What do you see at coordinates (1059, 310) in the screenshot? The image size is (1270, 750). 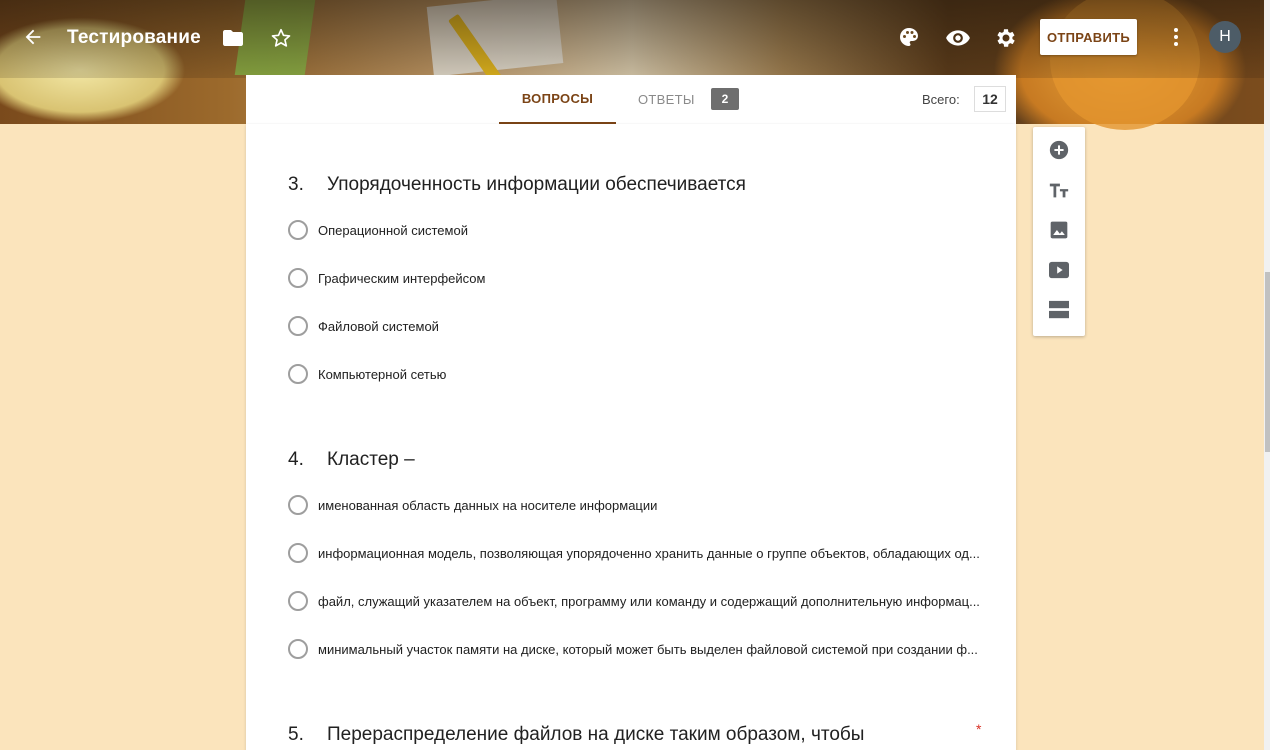 I see `section-icon` at bounding box center [1059, 310].